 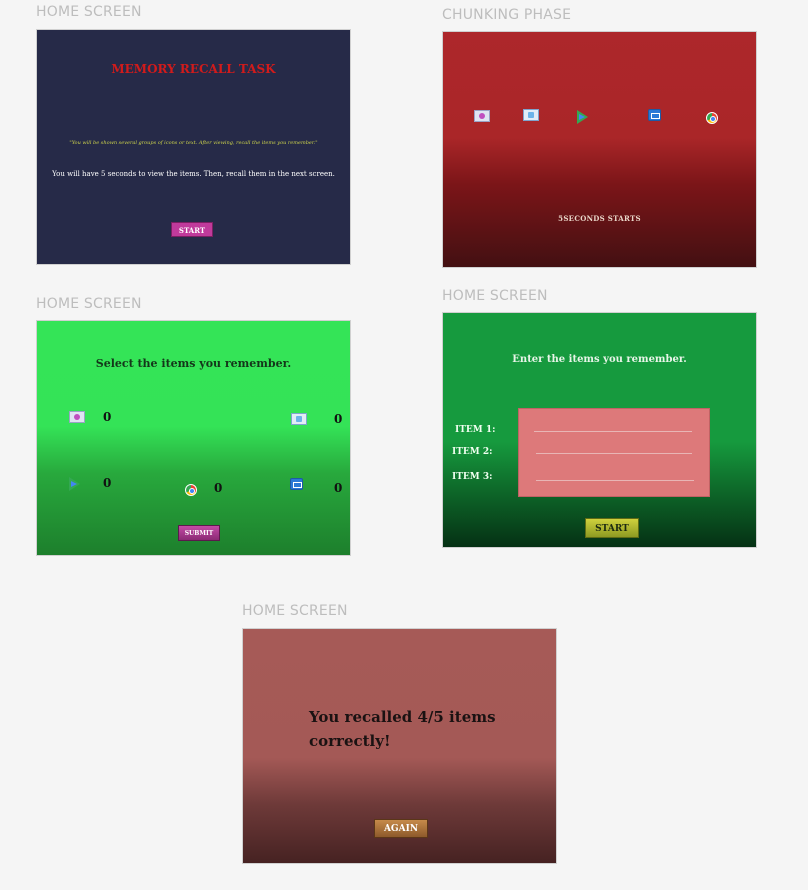 I want to click on select-prompt: Select the items you remember., so click(x=193, y=363).